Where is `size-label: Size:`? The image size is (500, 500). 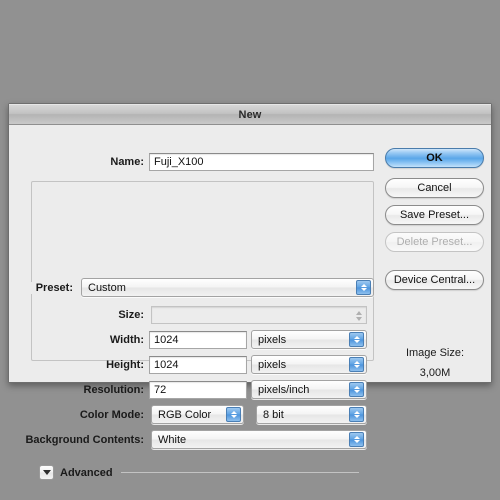 size-label: Size: is located at coordinates (131, 314).